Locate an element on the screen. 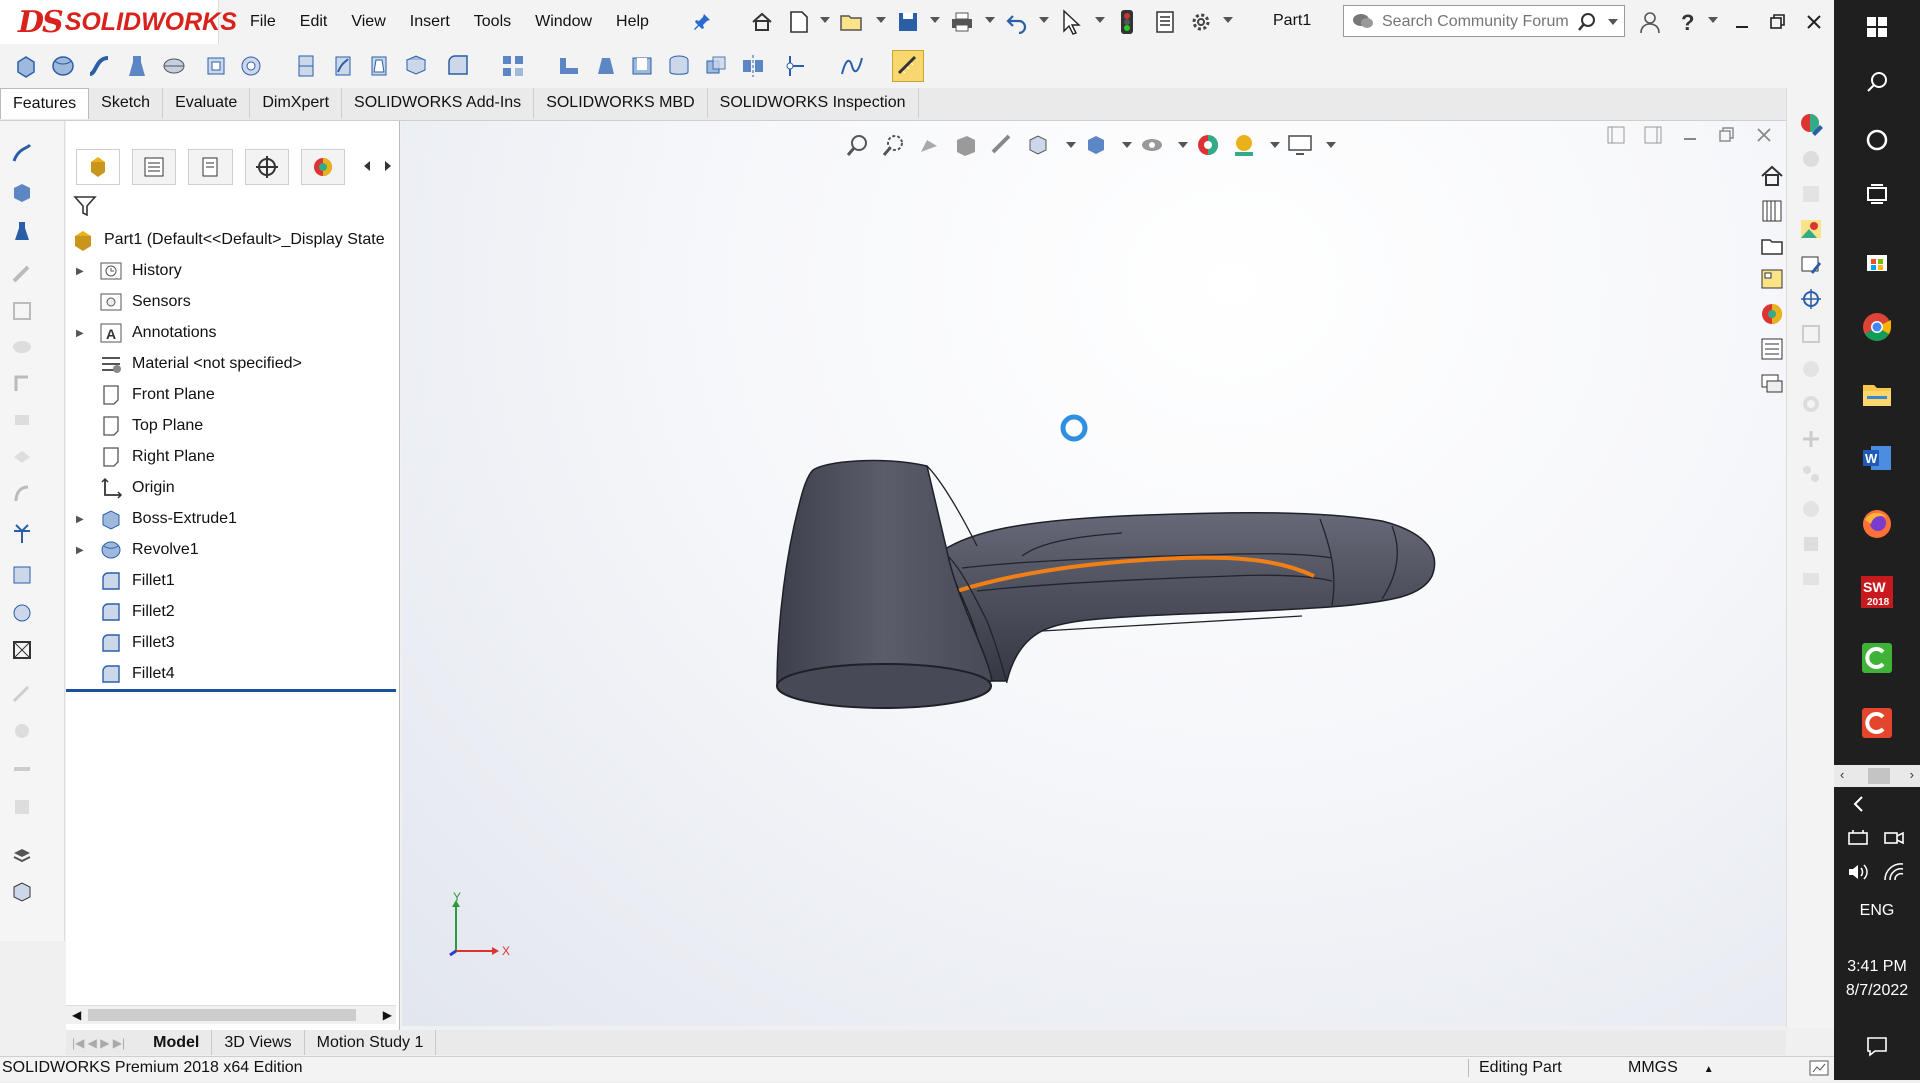  menu-insert: Insert is located at coordinates (430, 22).